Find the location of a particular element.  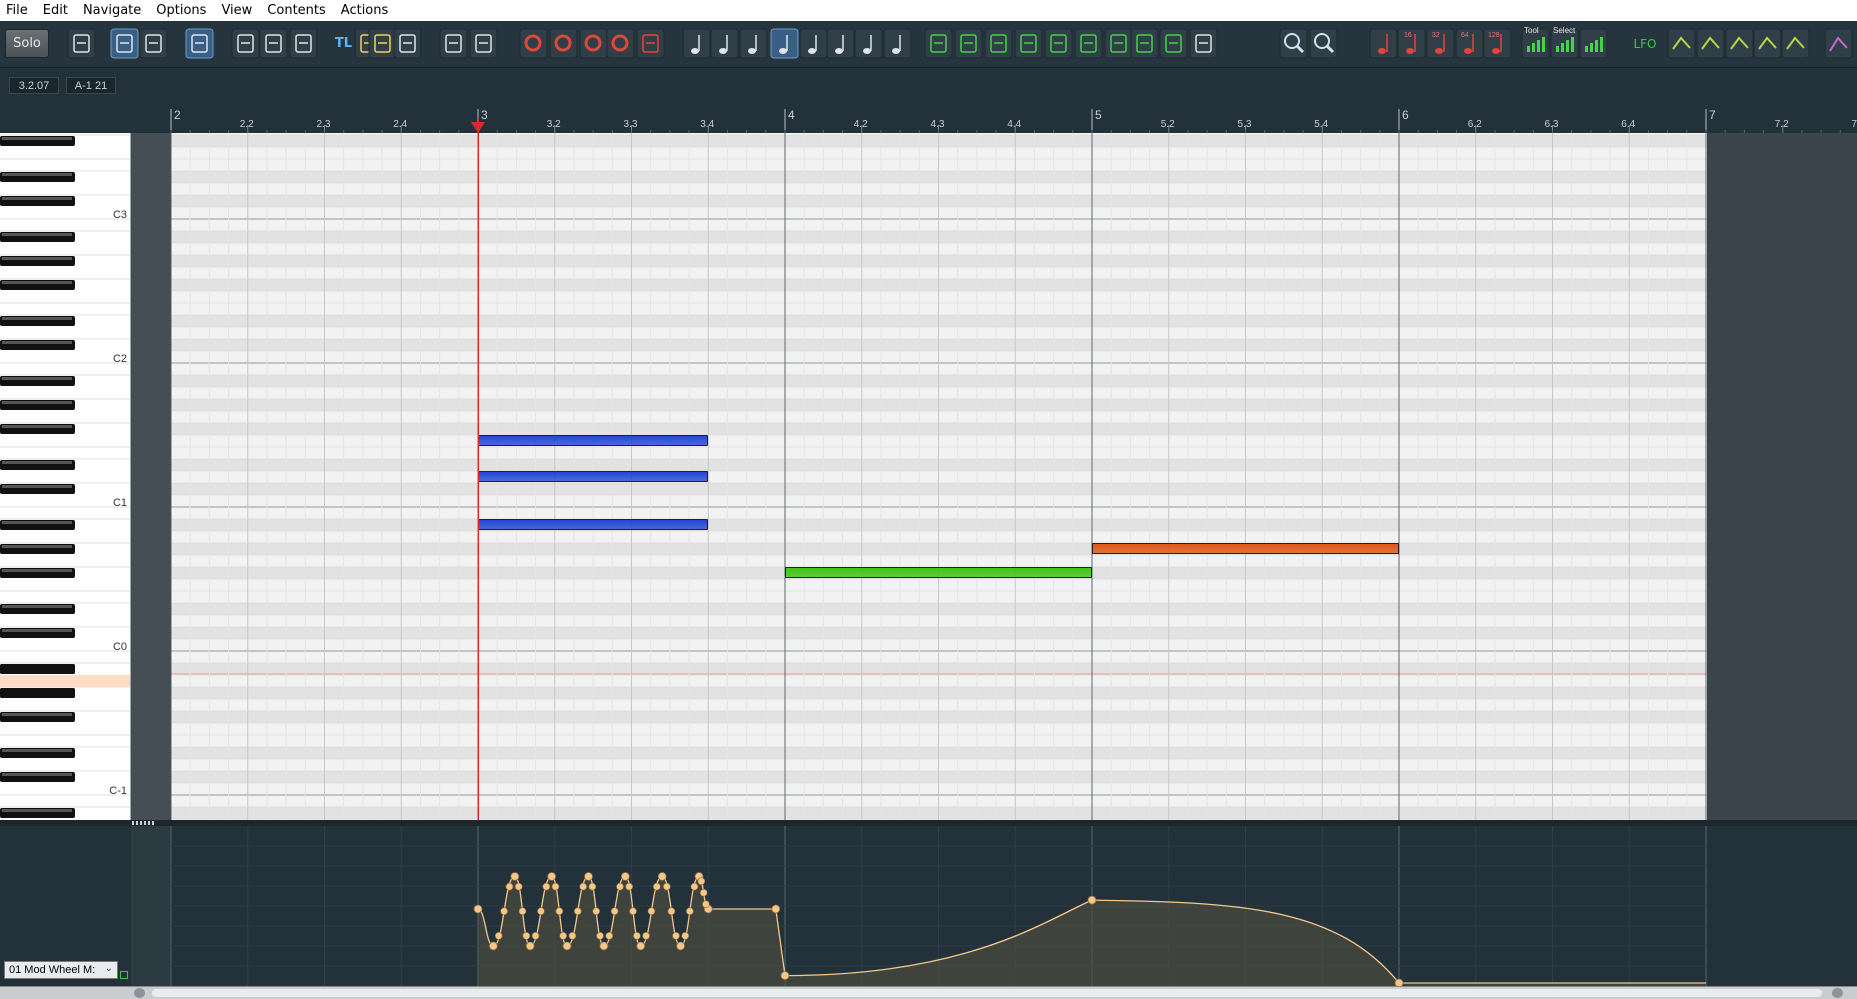

scroll-left-icon is located at coordinates (139, 993).